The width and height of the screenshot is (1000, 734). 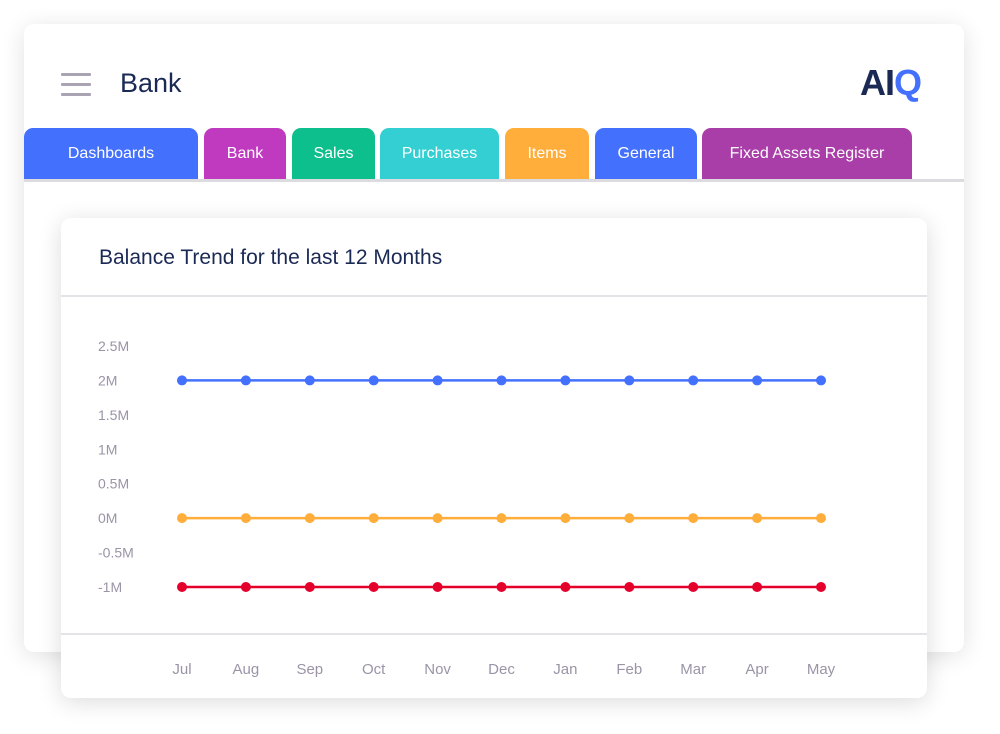 What do you see at coordinates (110, 587) in the screenshot?
I see `y-tick-label: -1M` at bounding box center [110, 587].